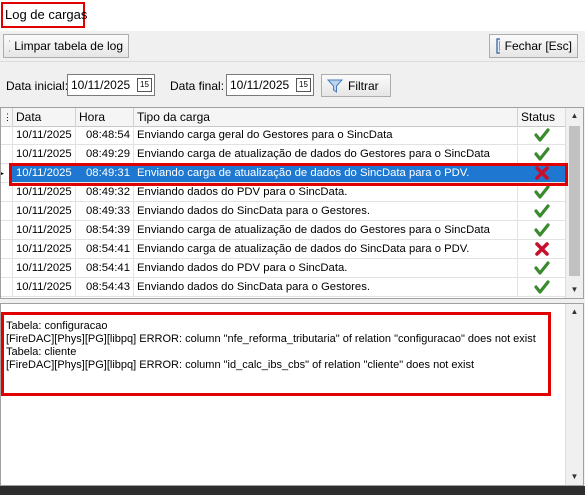 Image resolution: width=585 pixels, height=495 pixels. I want to click on cell-time: 08:48:54, so click(105, 135).